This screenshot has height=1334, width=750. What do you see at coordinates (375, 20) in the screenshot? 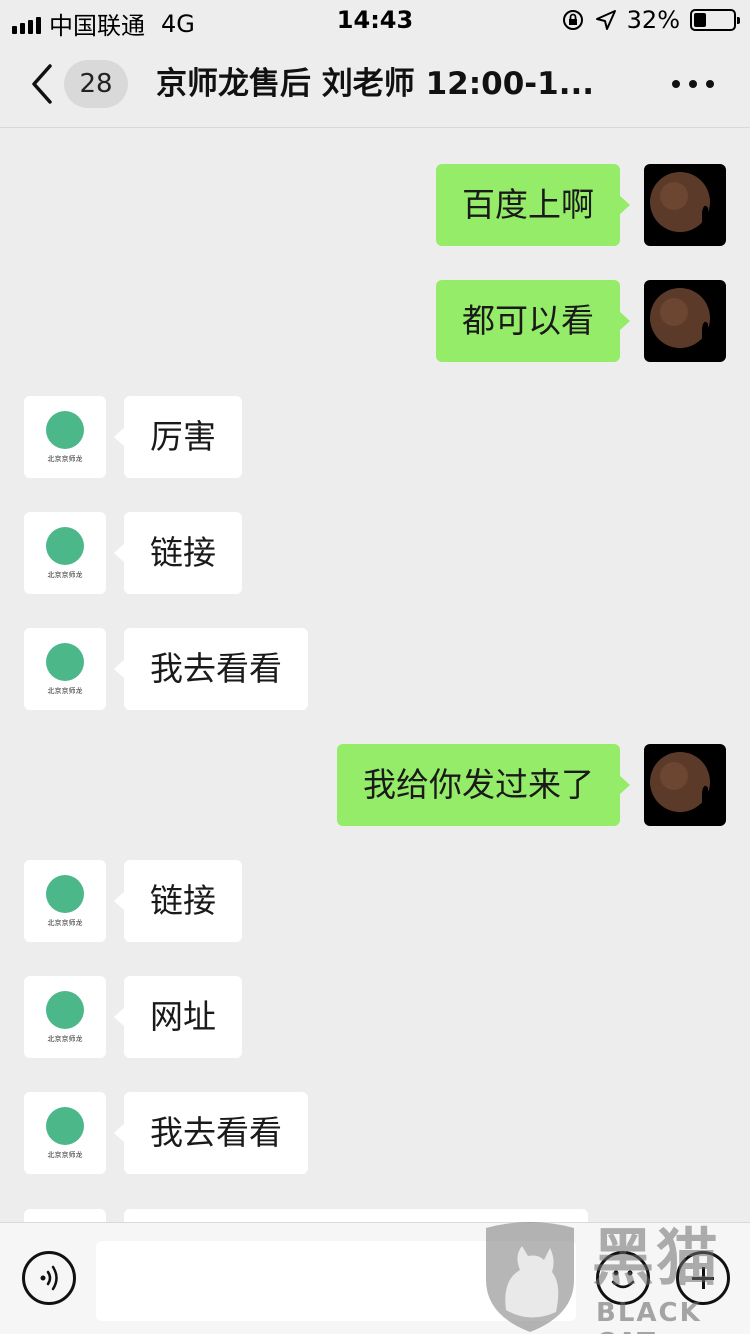
I see `status-bar: 中国联通 4G 14:43 32%` at bounding box center [375, 20].